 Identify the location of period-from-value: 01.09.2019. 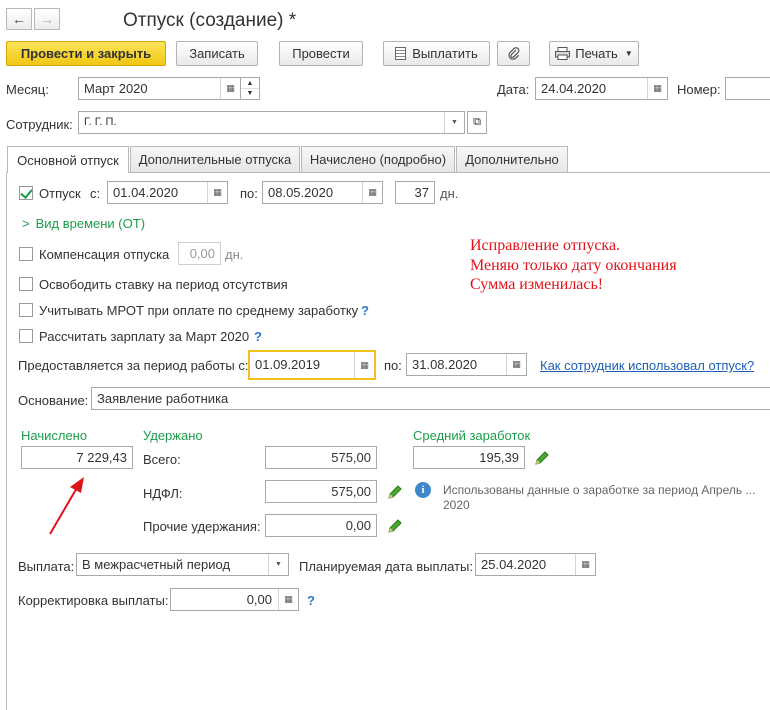
(288, 364).